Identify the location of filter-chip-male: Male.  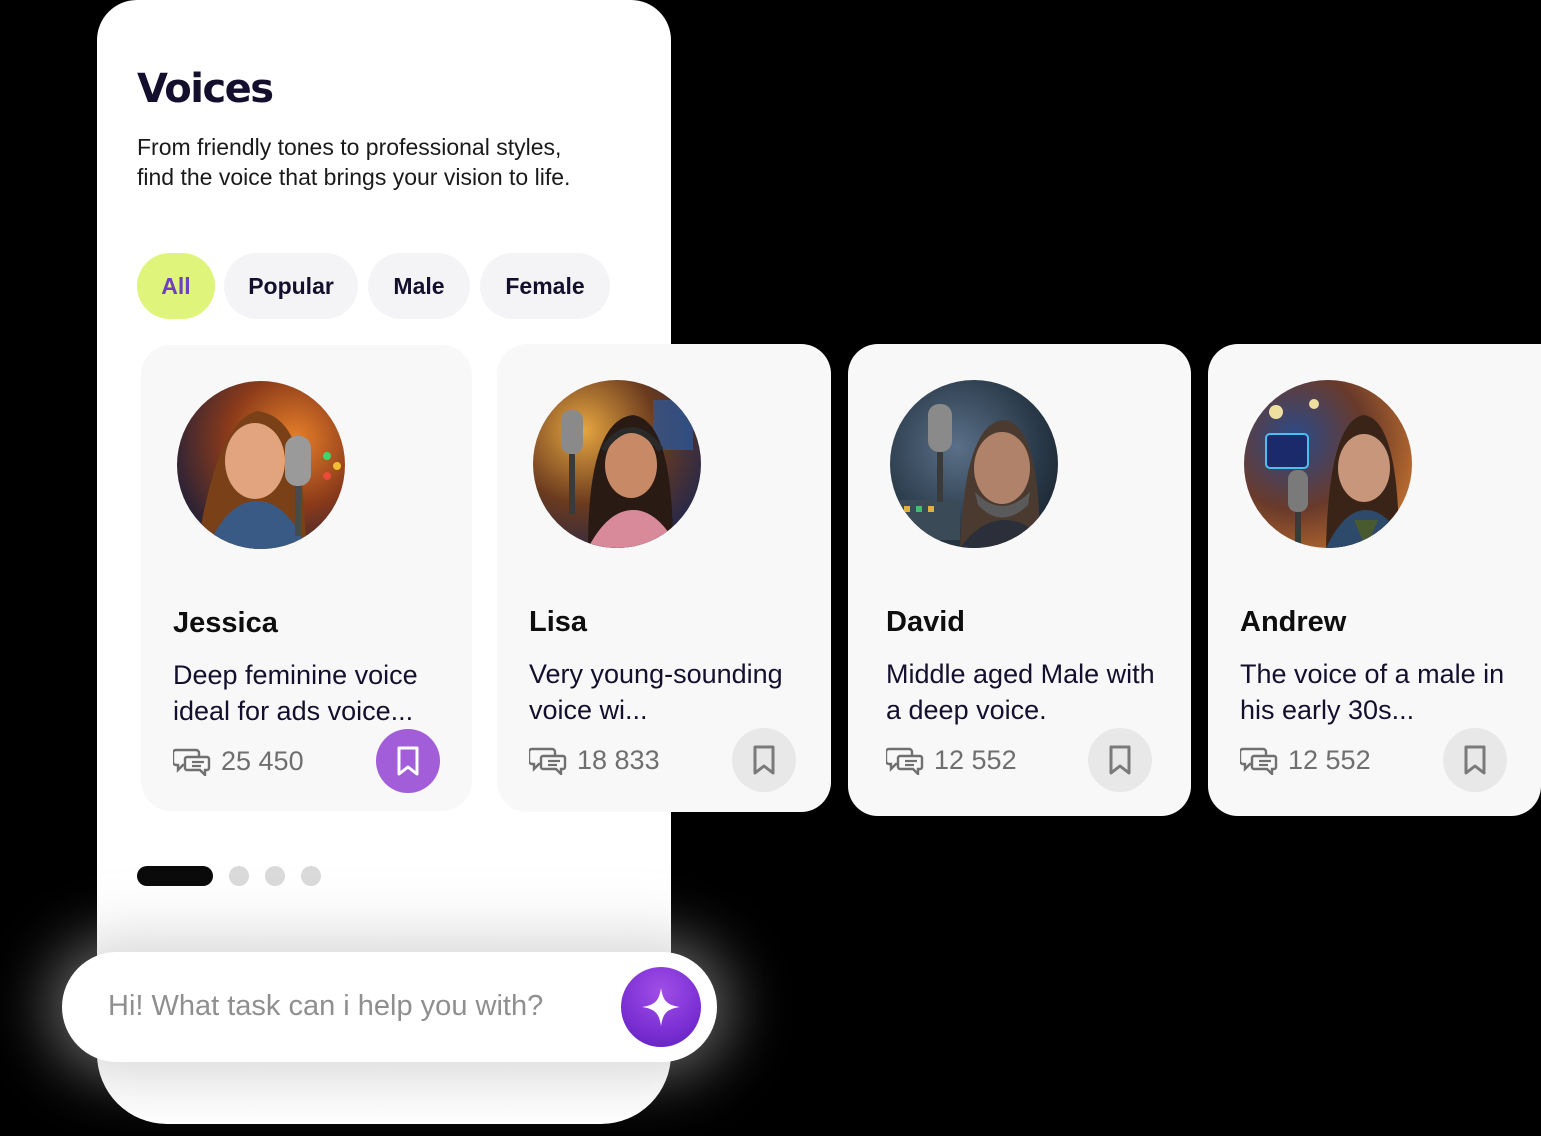
(419, 286).